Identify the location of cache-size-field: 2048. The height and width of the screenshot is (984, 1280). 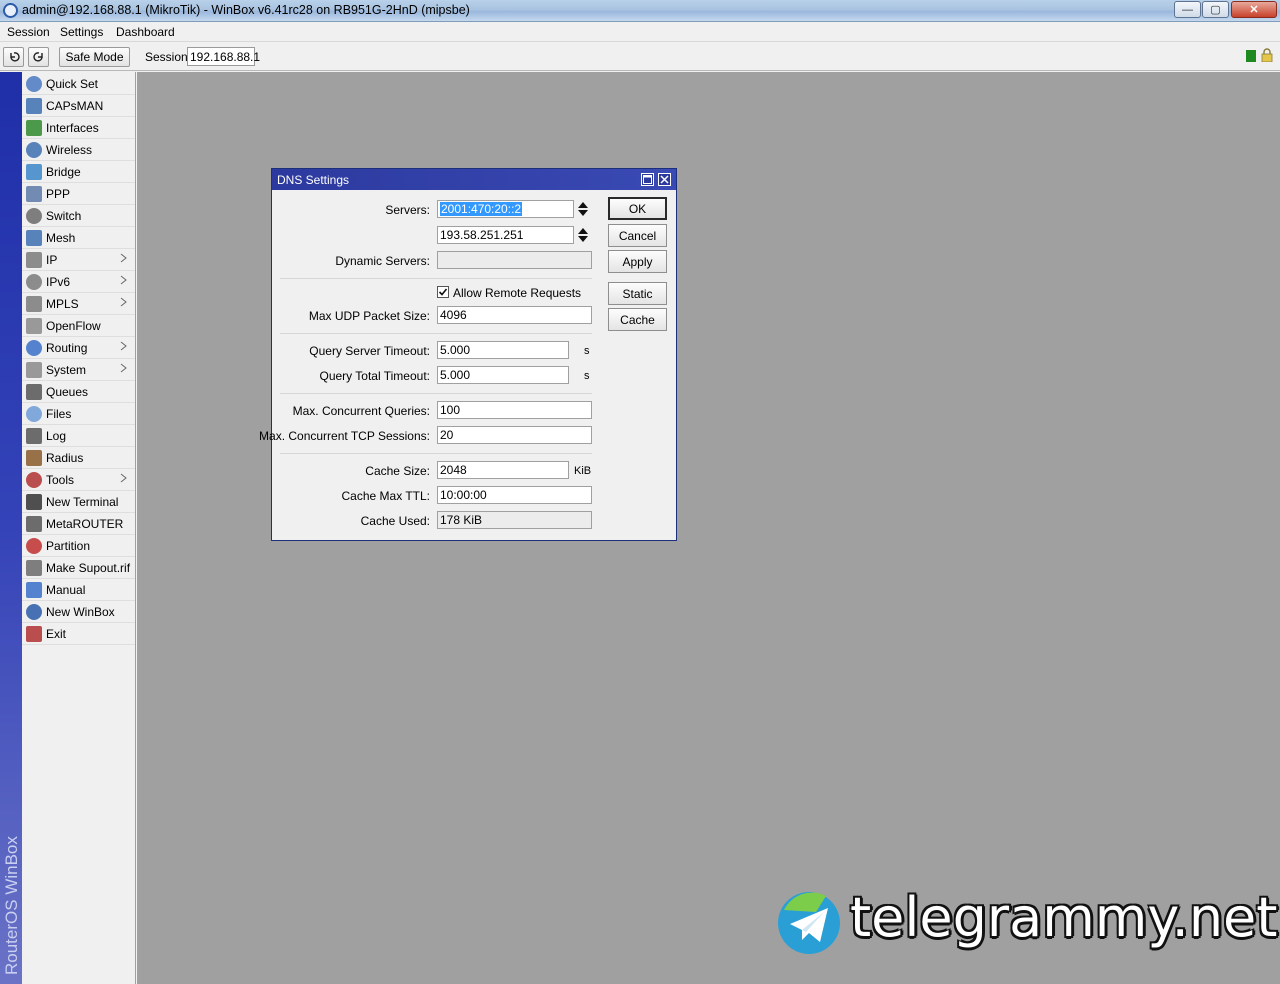
(503, 470).